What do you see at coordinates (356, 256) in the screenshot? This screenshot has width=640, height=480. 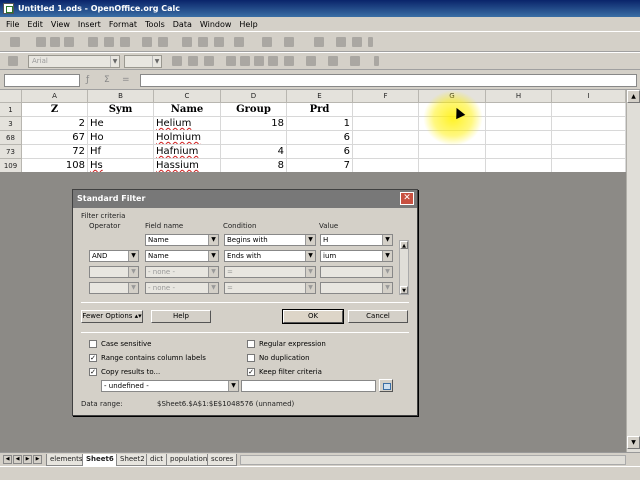 I see `value-combo-2: ium ▼` at bounding box center [356, 256].